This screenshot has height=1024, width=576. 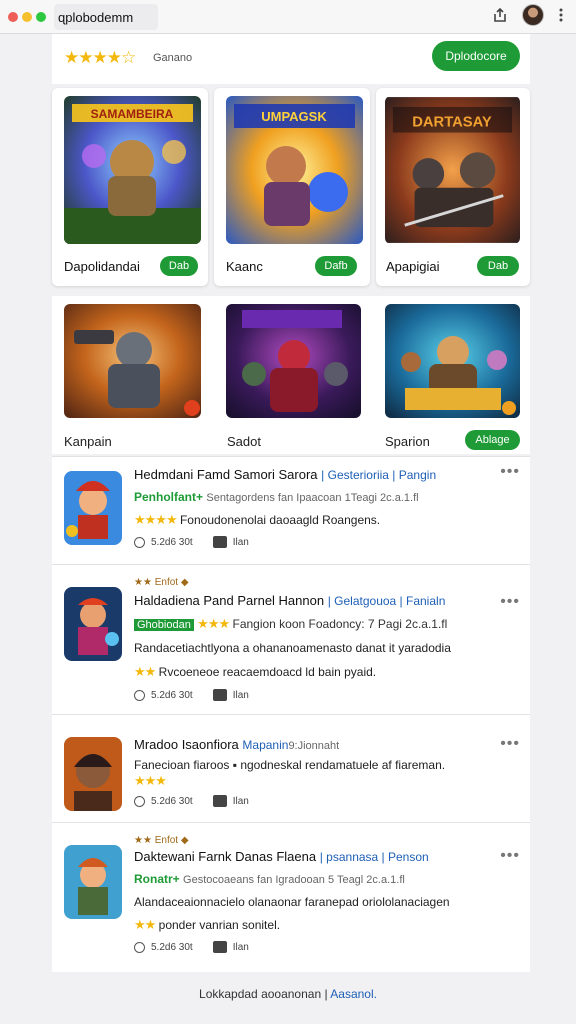 I want to click on list-item-title: Haldadiena Pand Parnel Hannon, so click(x=229, y=600).